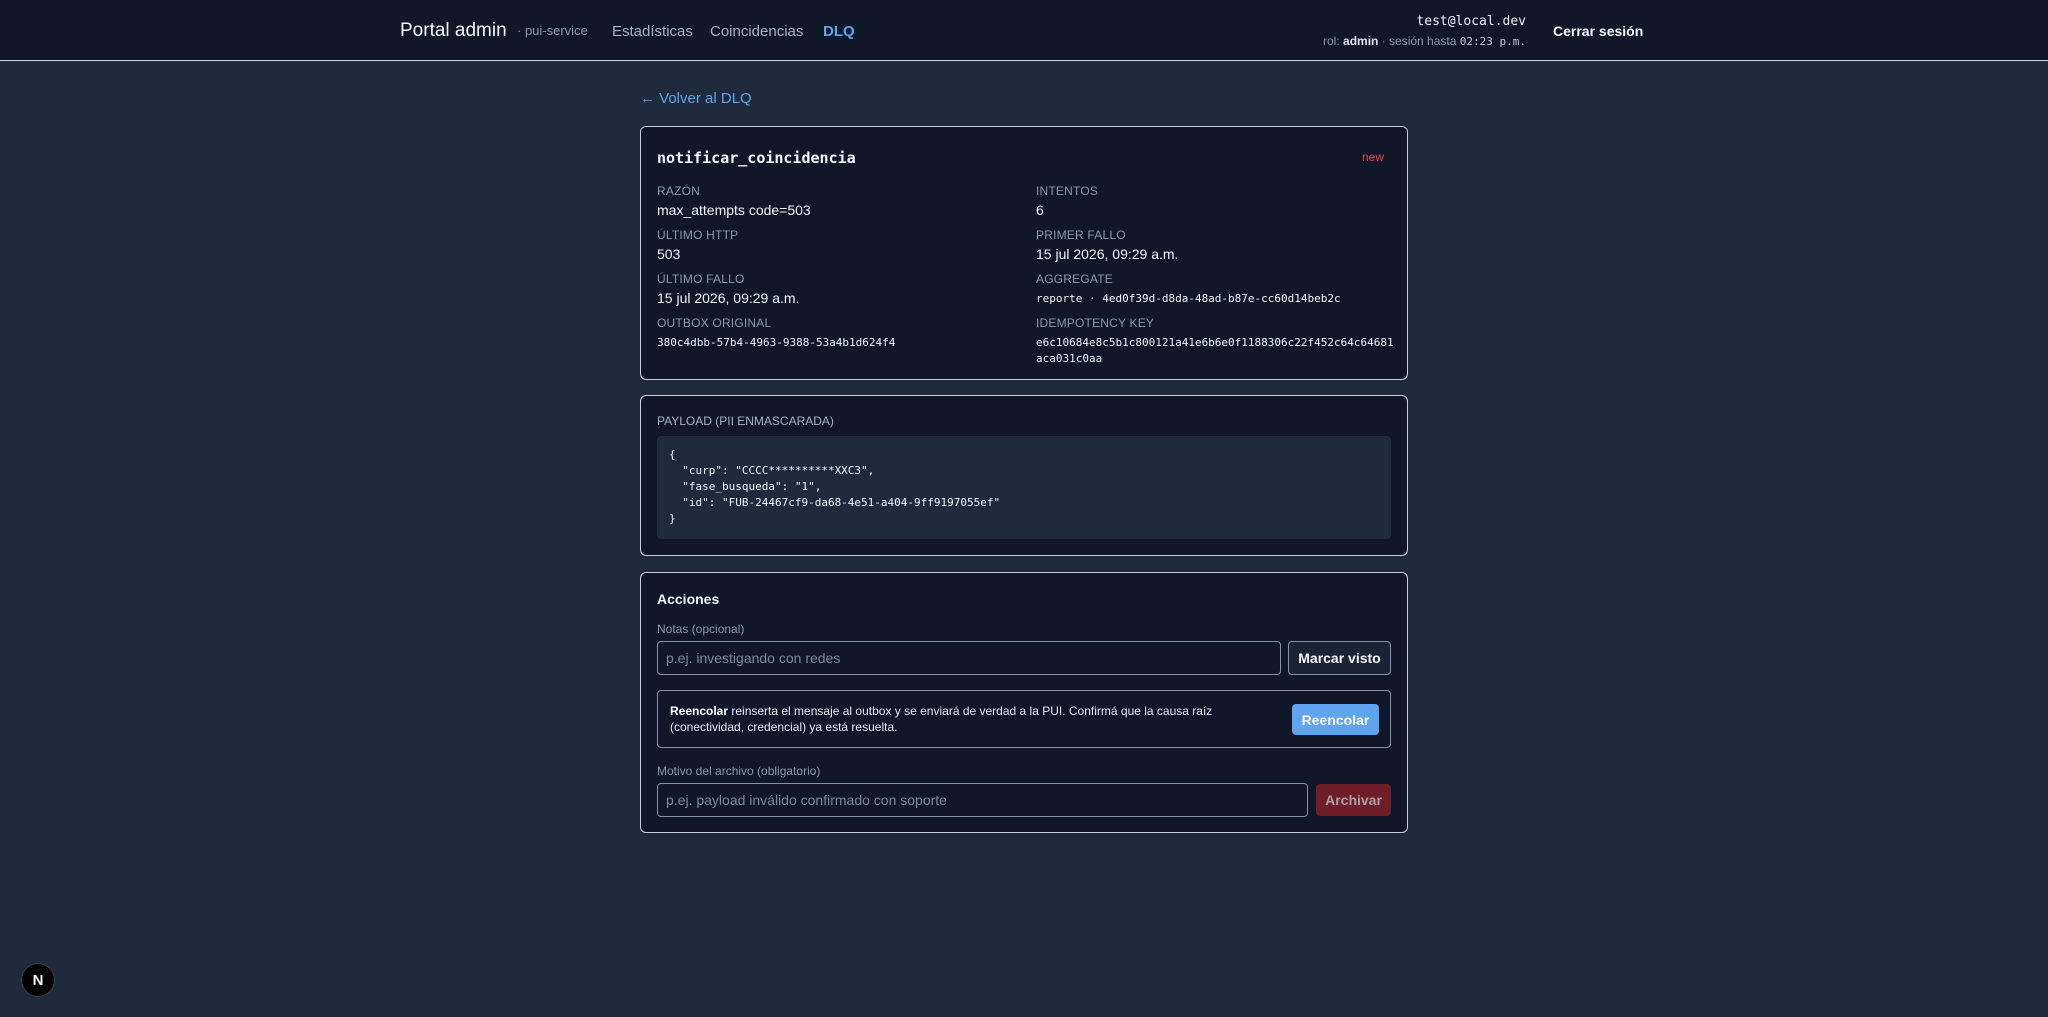 Image resolution: width=2048 pixels, height=1017 pixels. I want to click on field-label: Último fallo, so click(701, 279).